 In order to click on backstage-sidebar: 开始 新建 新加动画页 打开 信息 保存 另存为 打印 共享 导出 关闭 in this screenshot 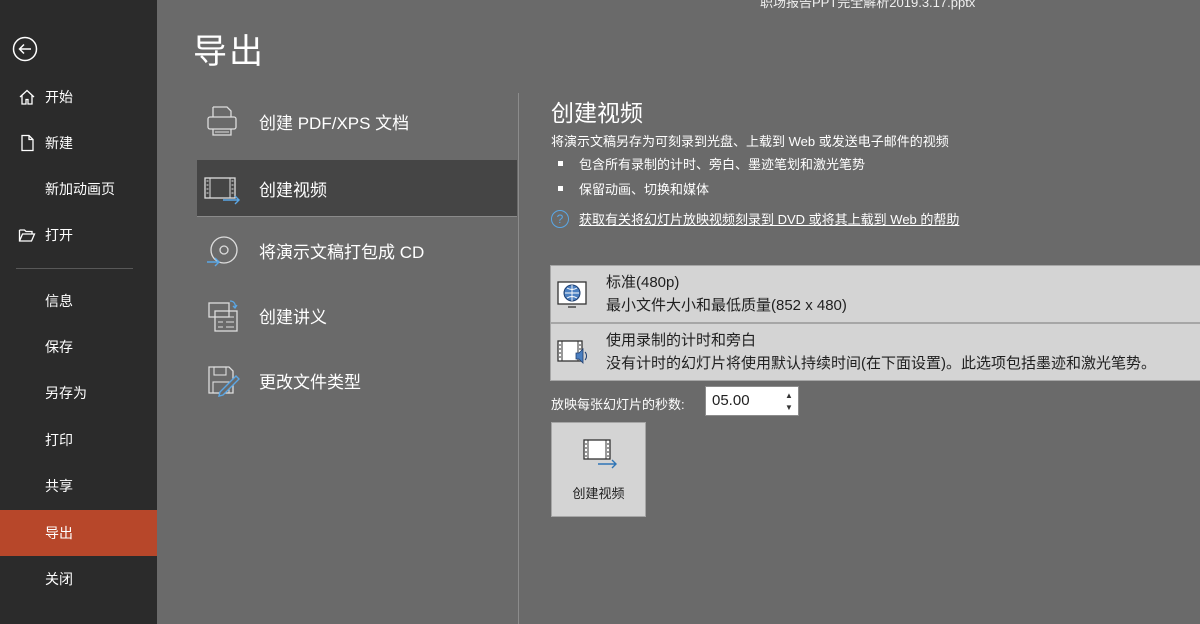, I will do `click(78, 312)`.